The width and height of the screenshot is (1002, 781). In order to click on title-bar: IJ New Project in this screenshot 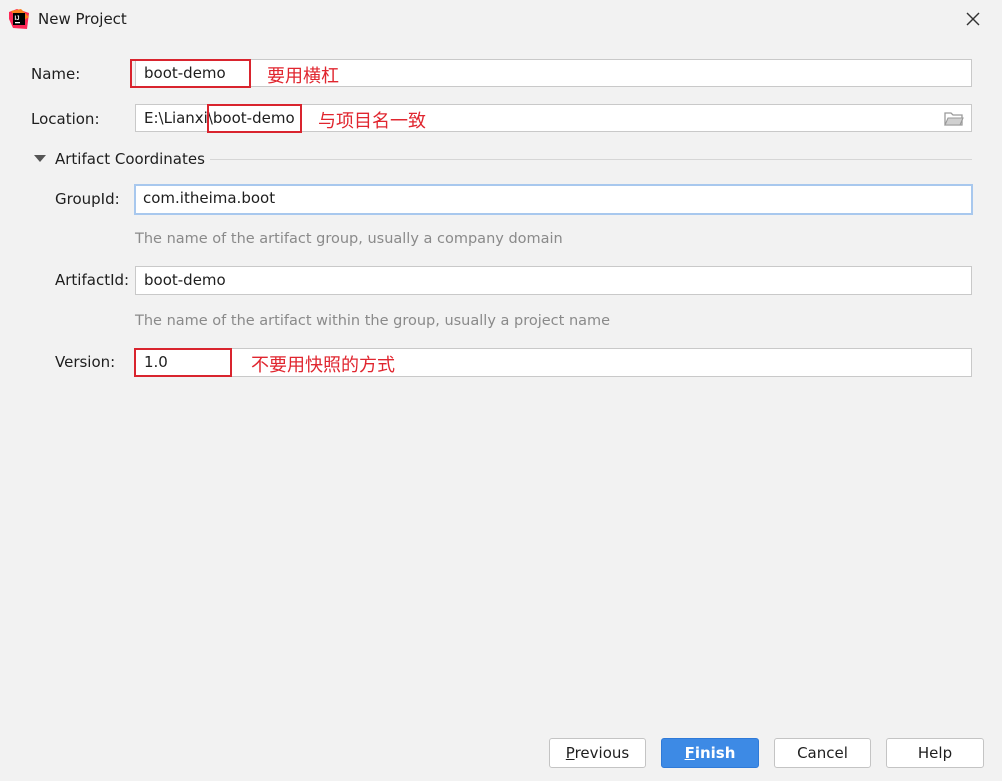, I will do `click(501, 19)`.